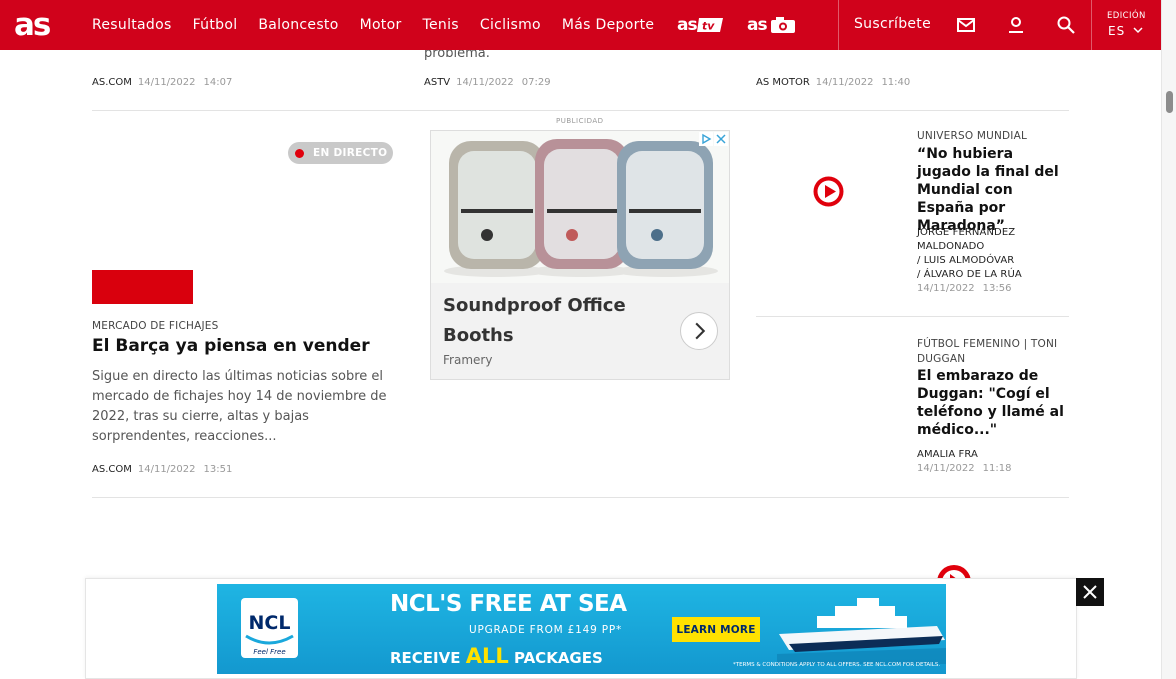  Describe the element at coordinates (1090, 592) in the screenshot. I see `close-icon` at that location.